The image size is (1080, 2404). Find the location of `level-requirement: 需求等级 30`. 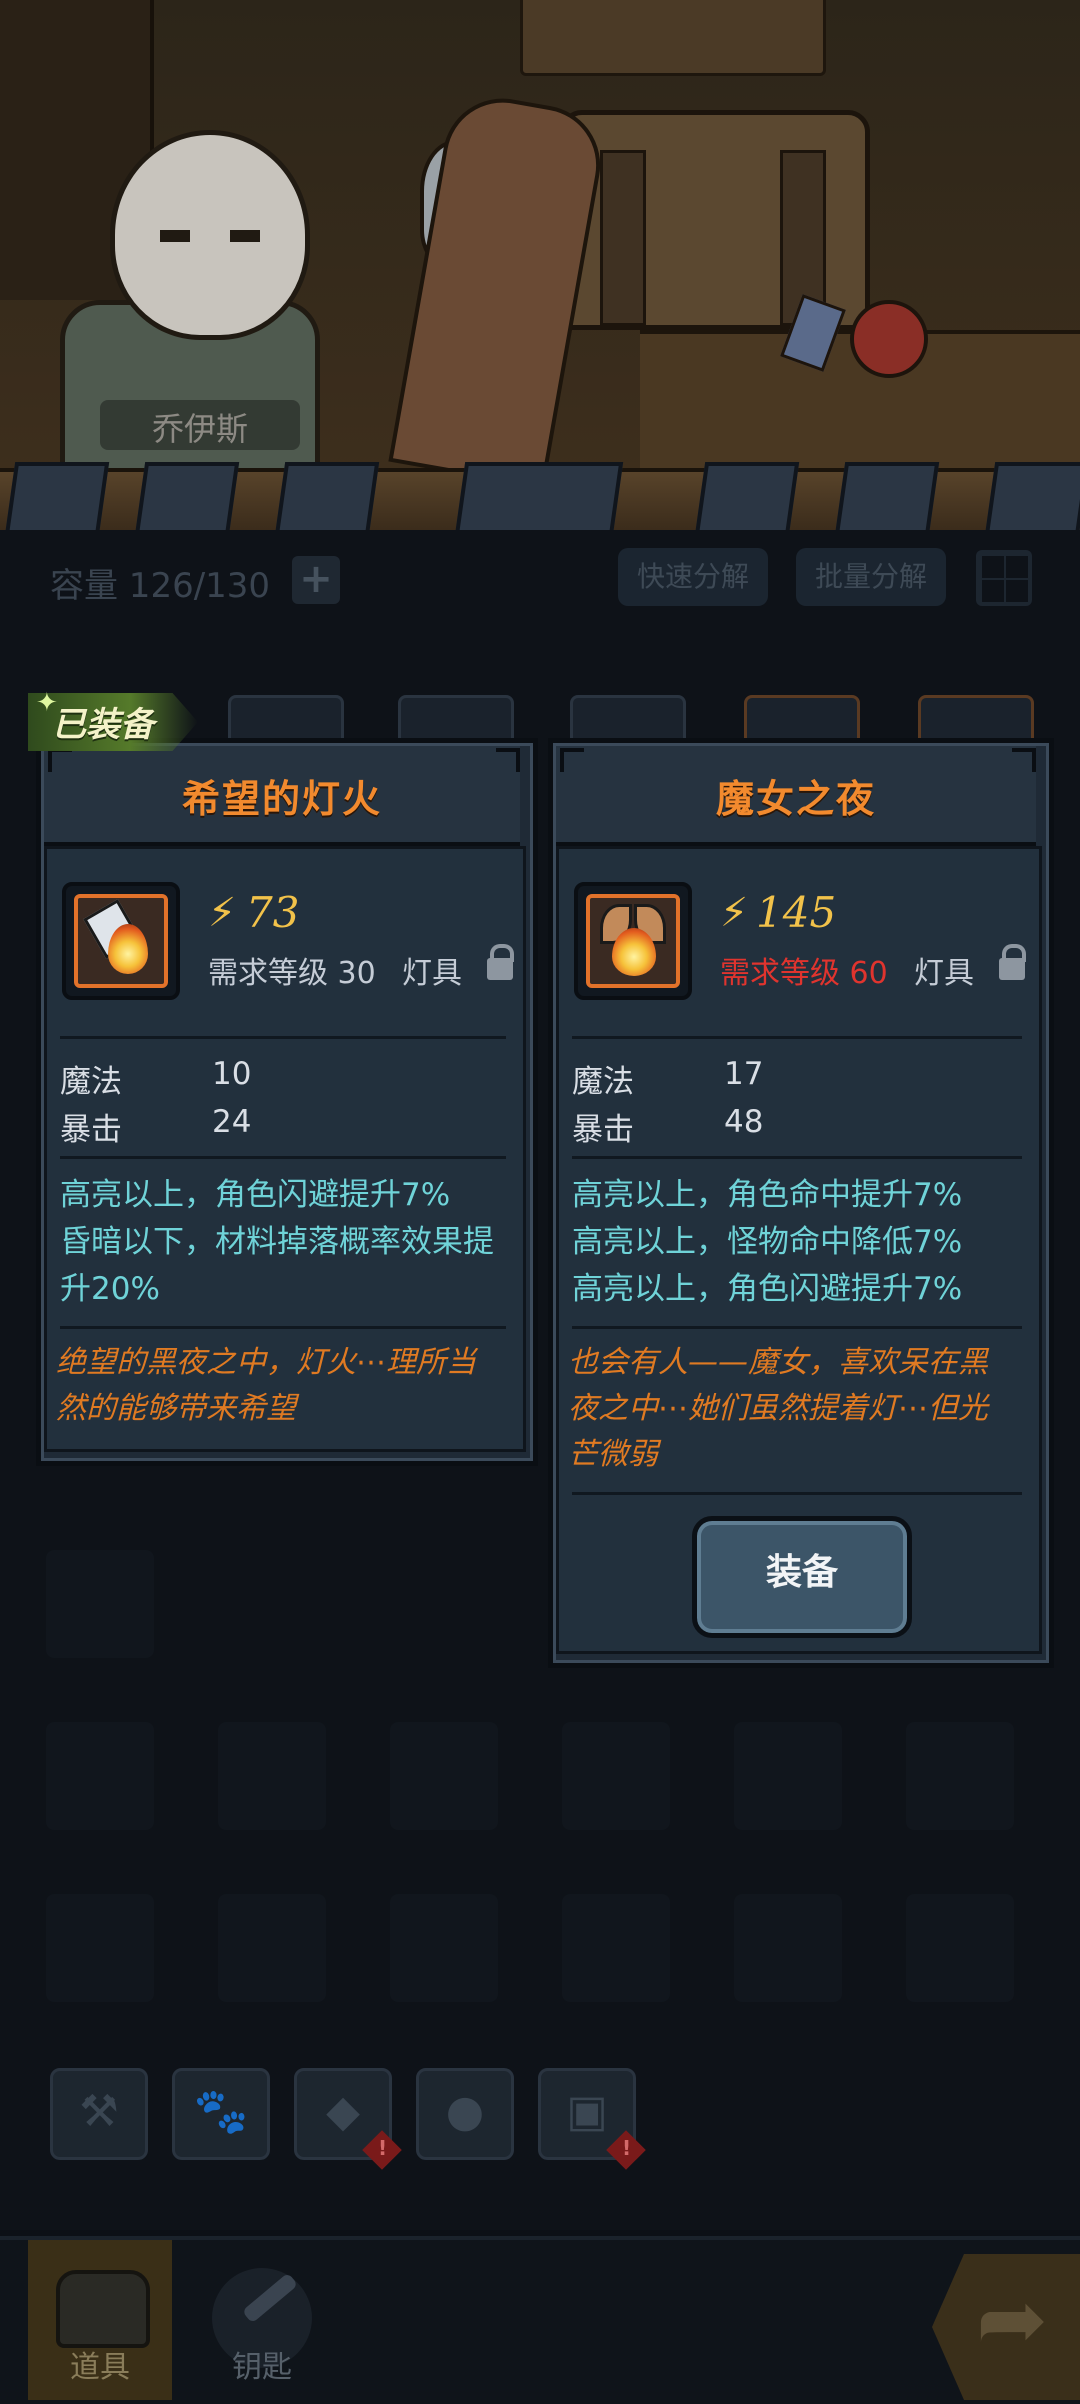

level-requirement: 需求等级 30 is located at coordinates (292, 973).